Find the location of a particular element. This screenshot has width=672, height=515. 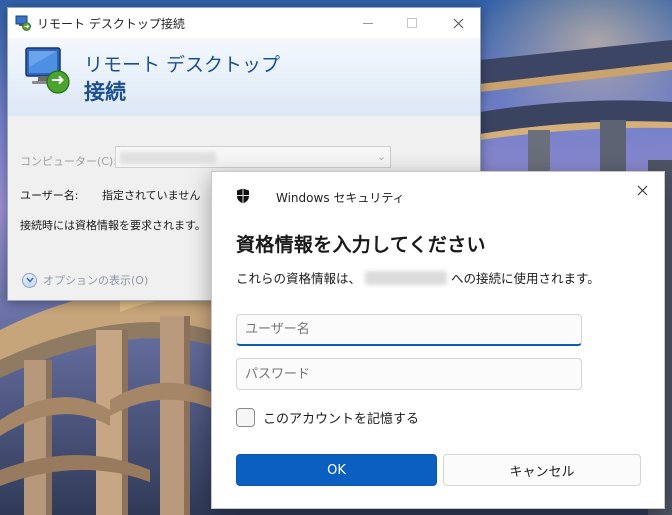

minimize-icon is located at coordinates (368, 23).